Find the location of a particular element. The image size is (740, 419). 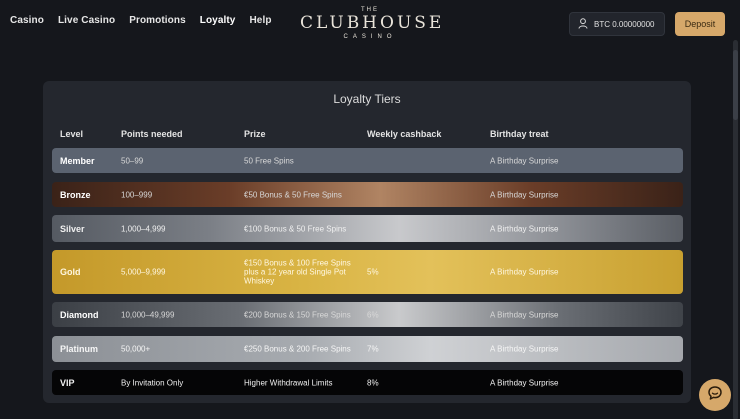

cell-points: 50,000+ is located at coordinates (136, 349).